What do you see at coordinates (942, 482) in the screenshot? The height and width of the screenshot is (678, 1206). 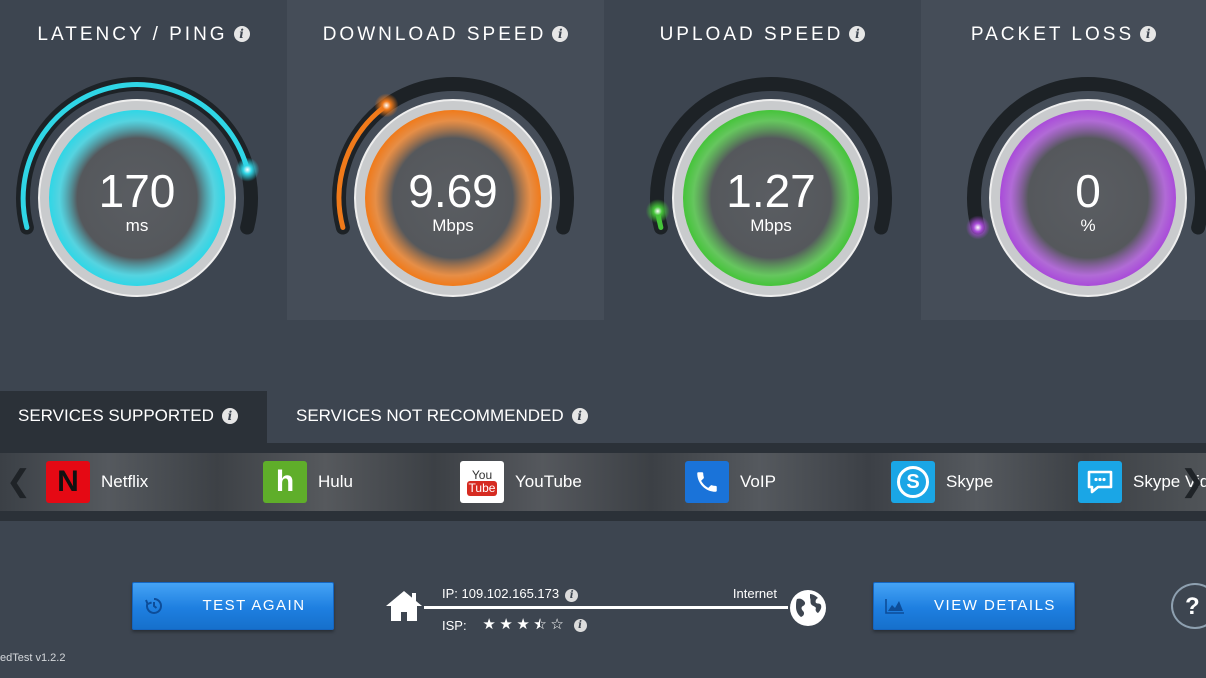 I see `service-skype: S Skype` at bounding box center [942, 482].